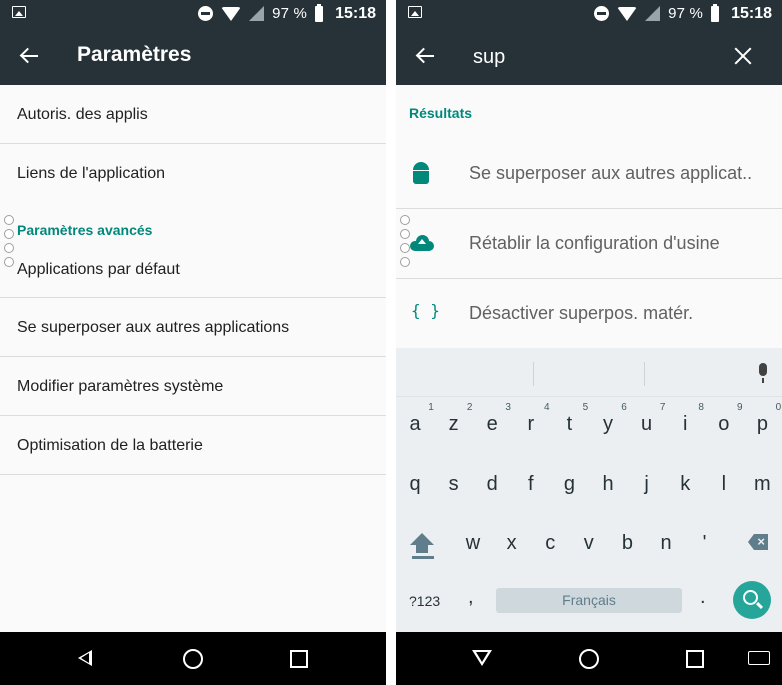 This screenshot has height=685, width=782. What do you see at coordinates (193, 269) in the screenshot?
I see `settings-item-default-apps: Applications par défaut` at bounding box center [193, 269].